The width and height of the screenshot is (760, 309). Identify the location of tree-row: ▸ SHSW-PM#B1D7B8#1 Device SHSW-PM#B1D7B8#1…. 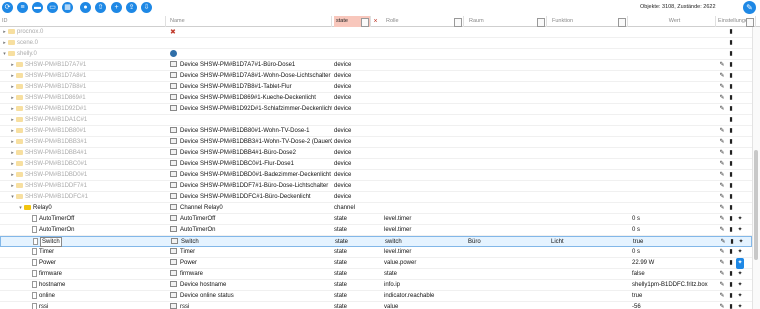
(376, 87).